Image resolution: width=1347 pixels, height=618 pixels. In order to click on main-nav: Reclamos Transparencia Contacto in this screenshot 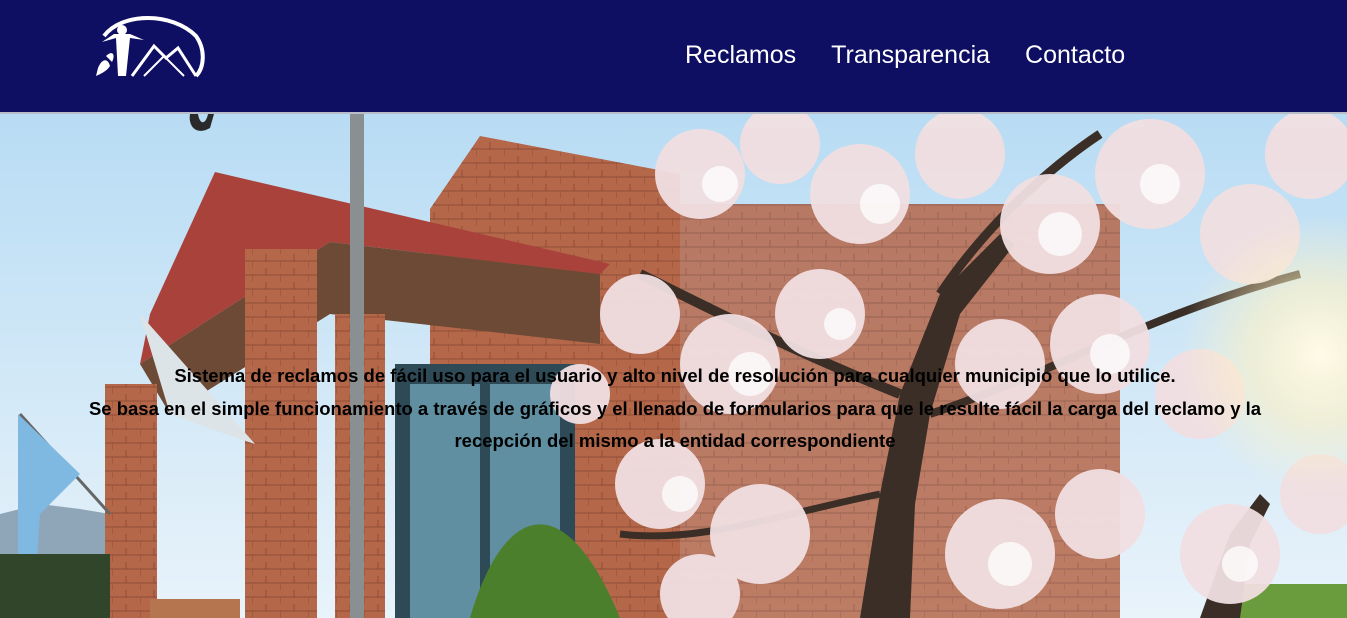, I will do `click(922, 55)`.